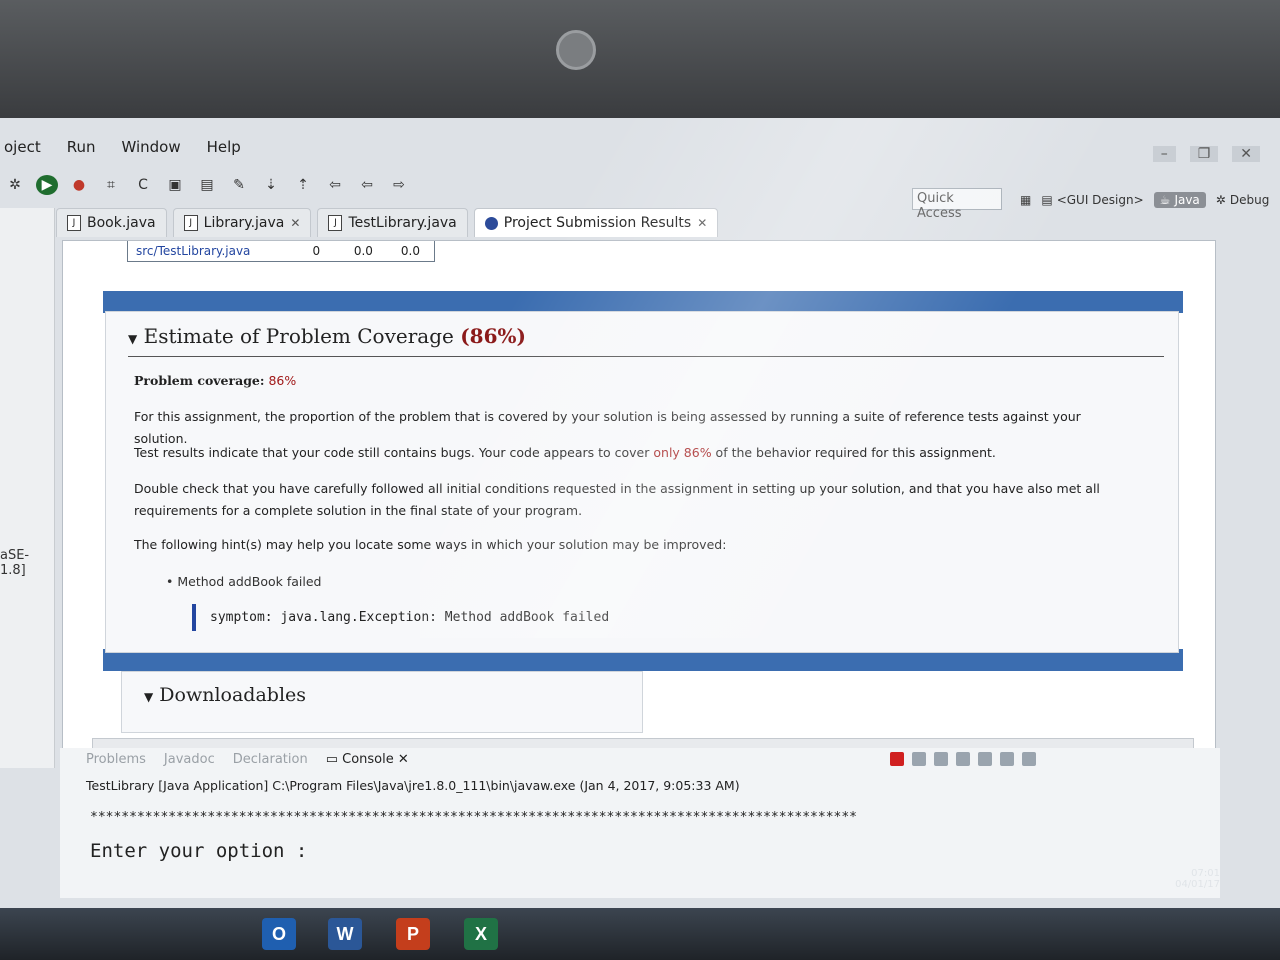  What do you see at coordinates (210, 251) in the screenshot?
I see `file-link: src/TestLibrary.java` at bounding box center [210, 251].